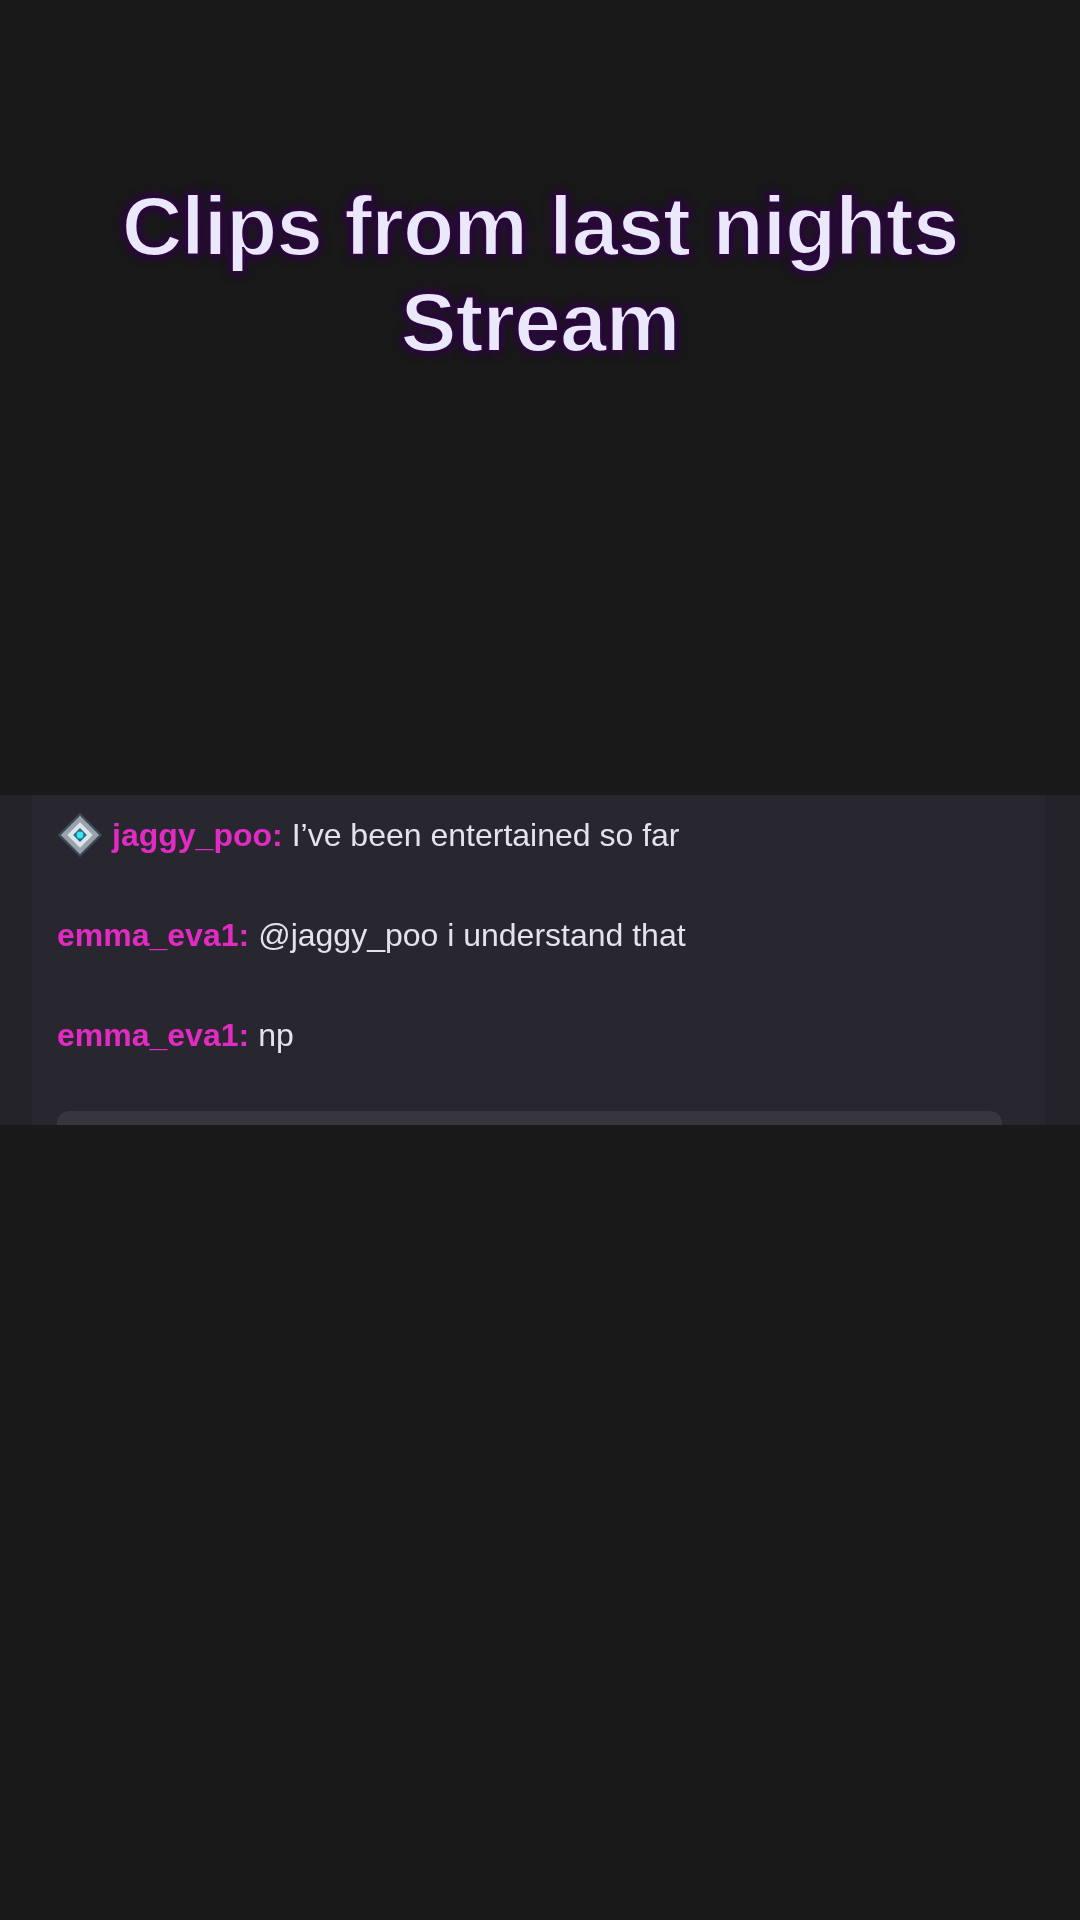  I want to click on message-text: @jaggy_poo i understand that, so click(472, 935).